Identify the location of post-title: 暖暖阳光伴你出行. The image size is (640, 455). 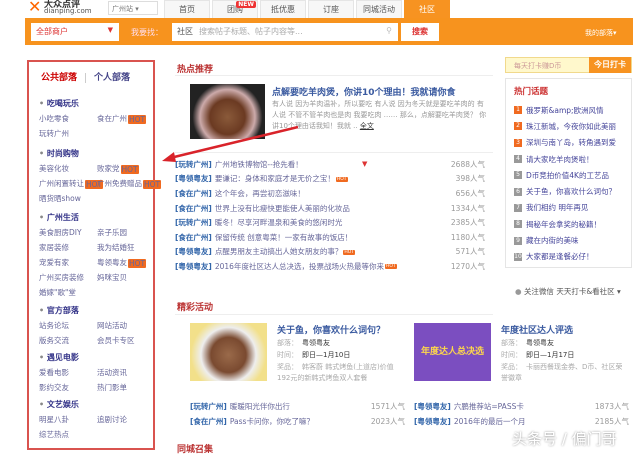
(295, 406).